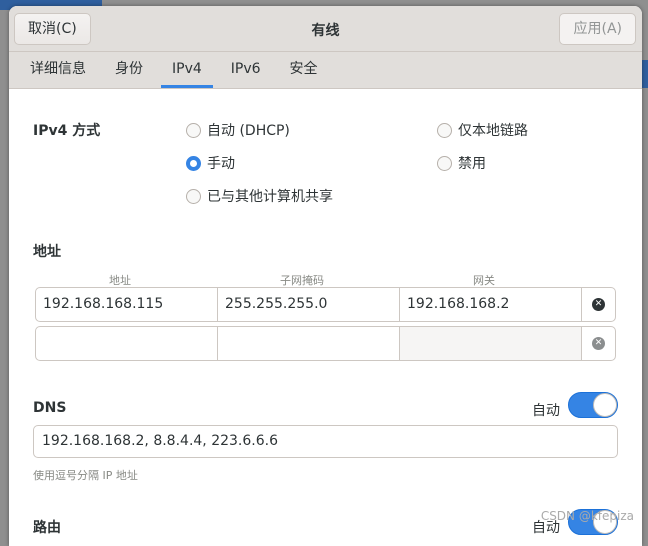  I want to click on column-header-address: 地址, so click(120, 280).